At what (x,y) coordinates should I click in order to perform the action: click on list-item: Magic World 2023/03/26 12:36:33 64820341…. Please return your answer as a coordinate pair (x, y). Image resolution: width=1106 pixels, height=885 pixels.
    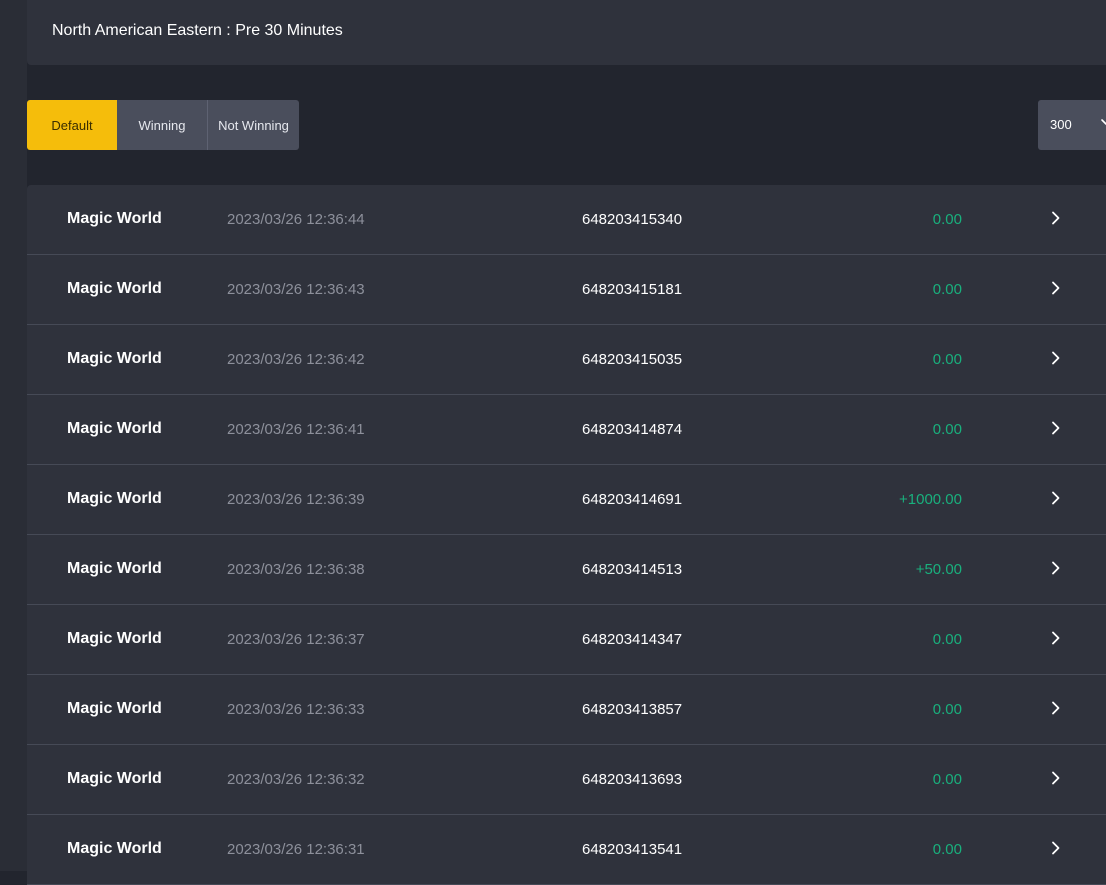
    Looking at the image, I should click on (566, 710).